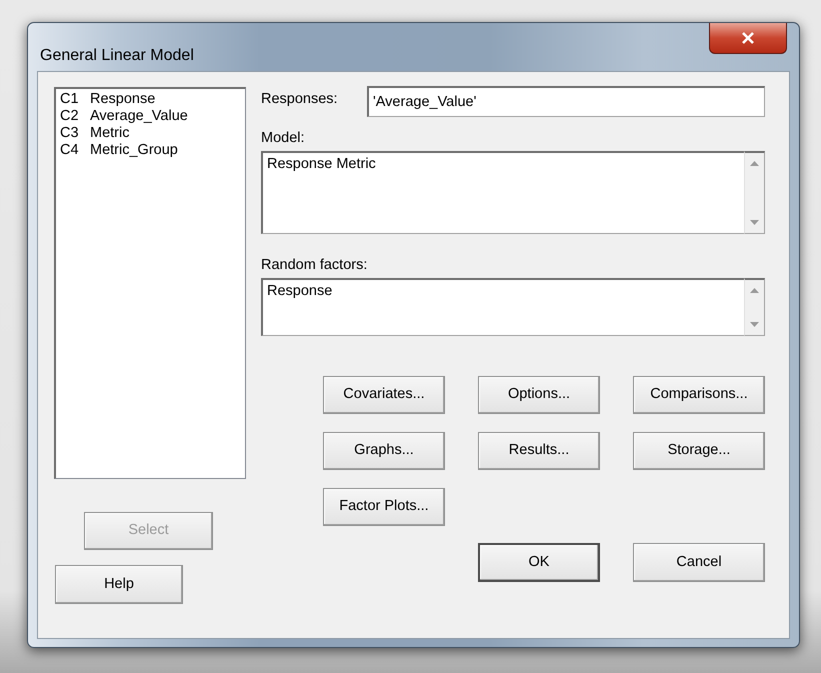  What do you see at coordinates (110, 133) in the screenshot?
I see `column-name: Metric` at bounding box center [110, 133].